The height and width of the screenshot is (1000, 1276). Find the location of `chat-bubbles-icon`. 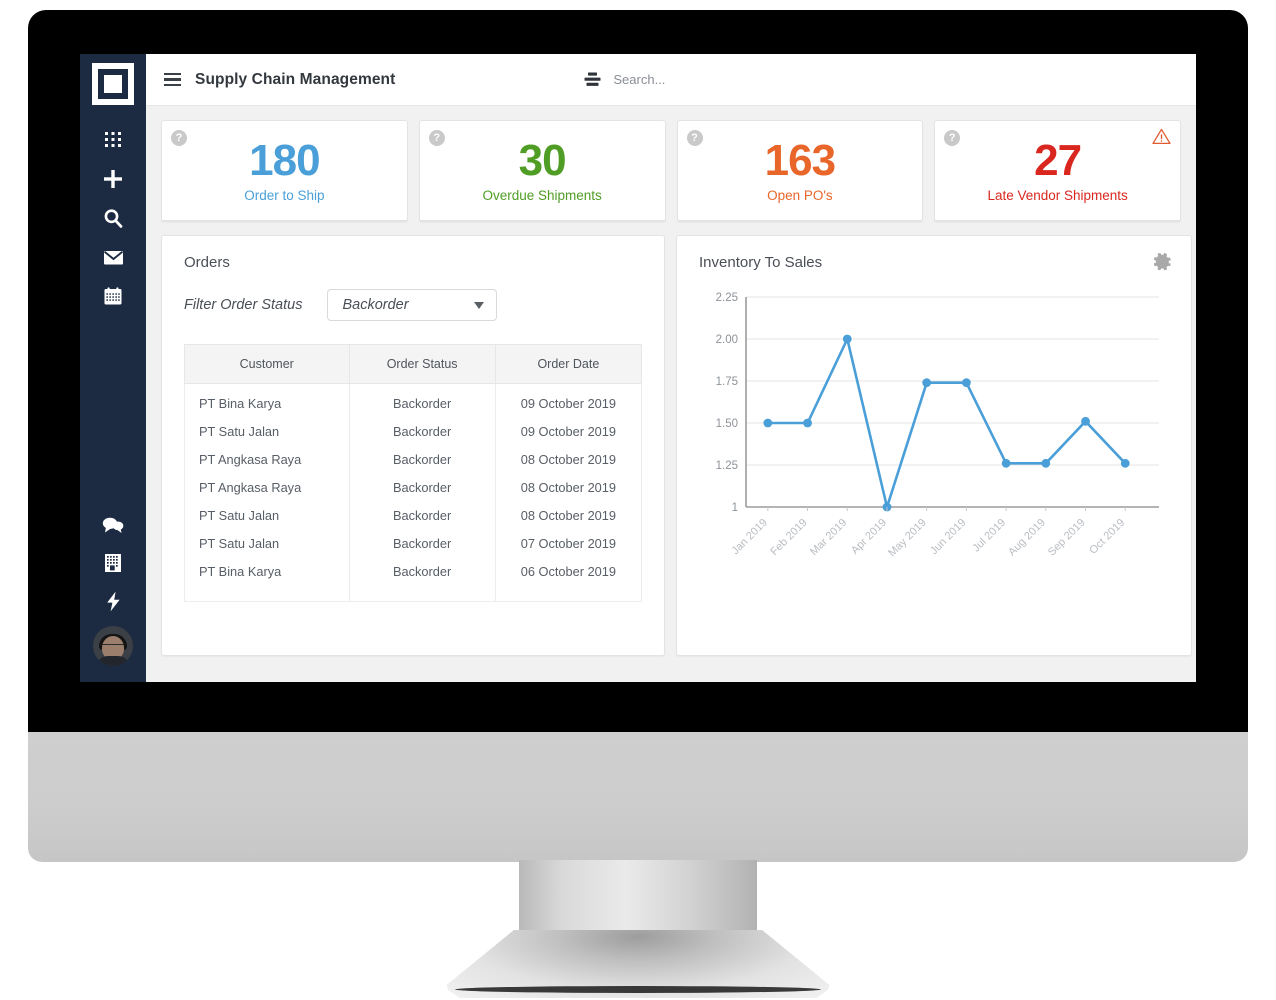

chat-bubbles-icon is located at coordinates (113, 525).